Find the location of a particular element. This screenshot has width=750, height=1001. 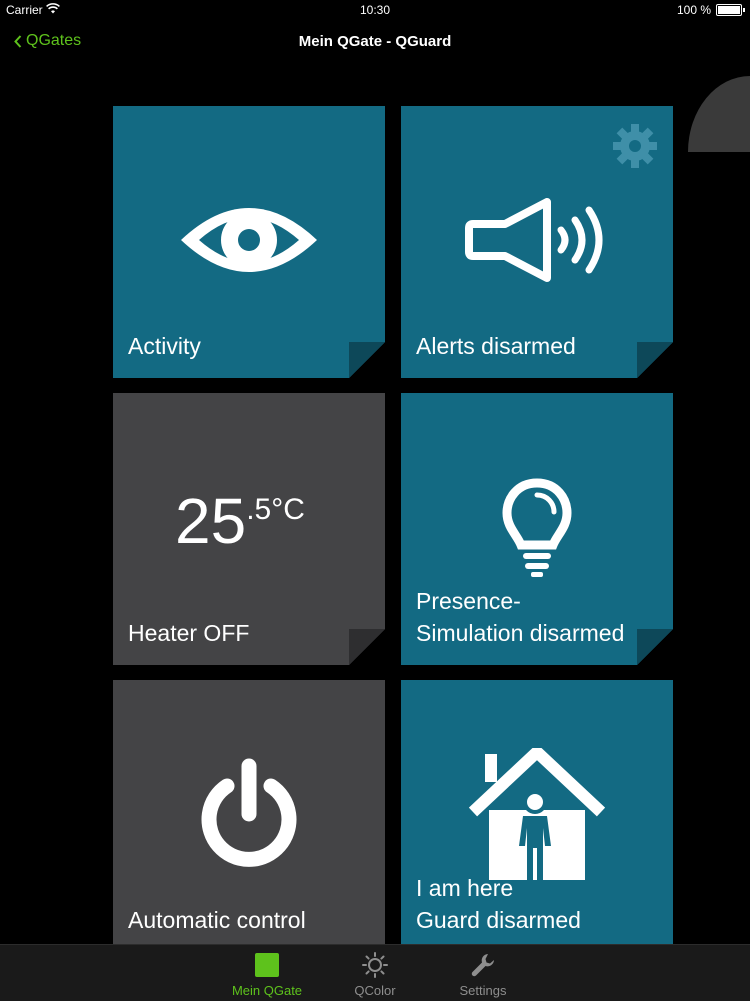

tab-settings-label: Settings is located at coordinates (483, 990).